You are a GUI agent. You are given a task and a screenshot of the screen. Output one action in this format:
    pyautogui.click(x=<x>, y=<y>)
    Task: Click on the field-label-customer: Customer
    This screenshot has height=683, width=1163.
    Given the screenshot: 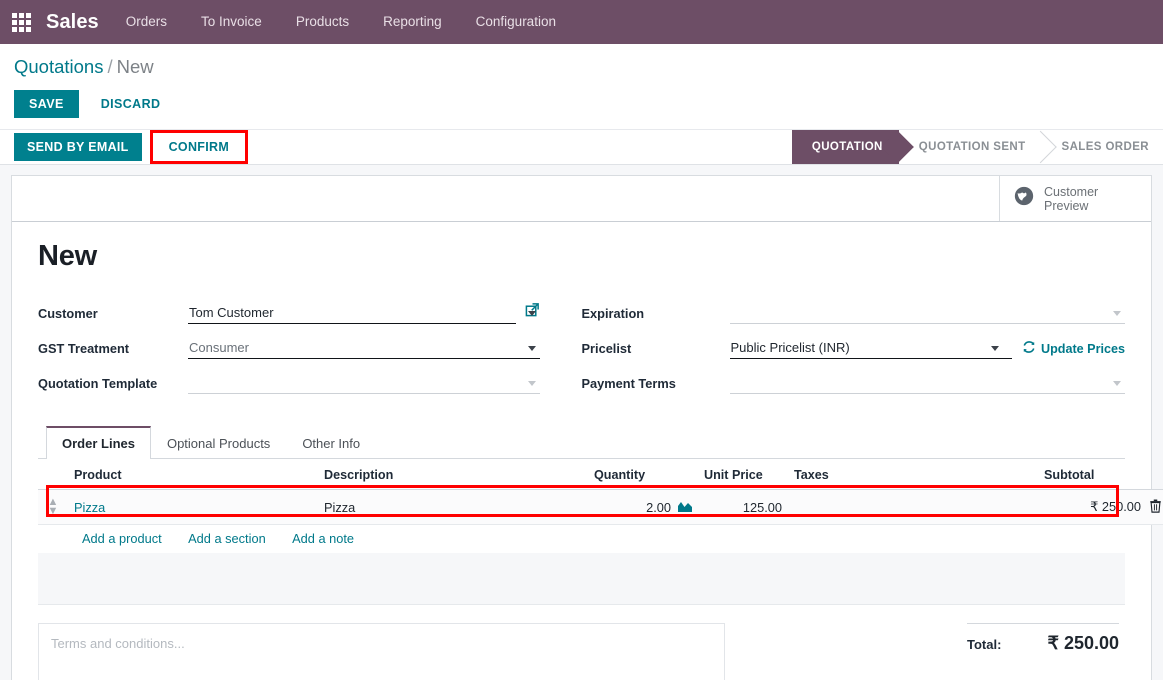 What is the action you would take?
    pyautogui.click(x=68, y=313)
    